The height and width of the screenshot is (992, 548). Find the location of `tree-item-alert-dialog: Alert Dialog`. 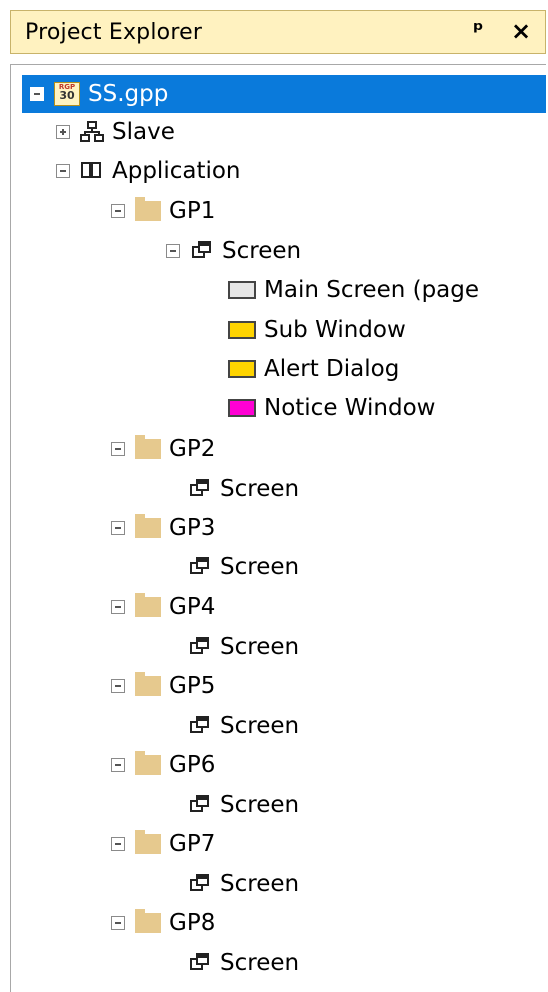

tree-item-alert-dialog: Alert Dialog is located at coordinates (313, 369).